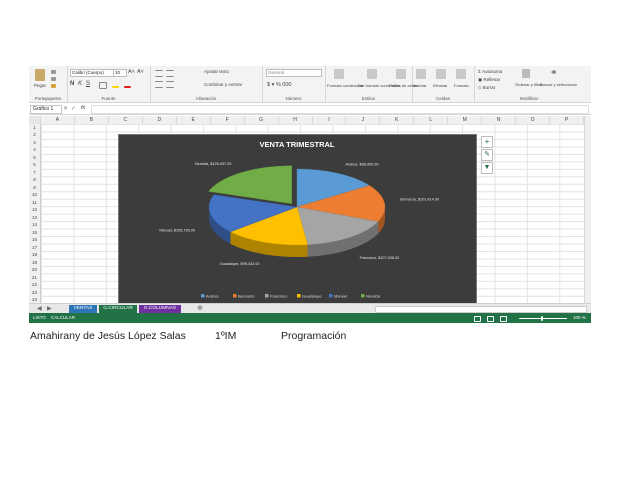 Image resolution: width=638 pixels, height=493 pixels. I want to click on column-header-f: F, so click(228, 120).